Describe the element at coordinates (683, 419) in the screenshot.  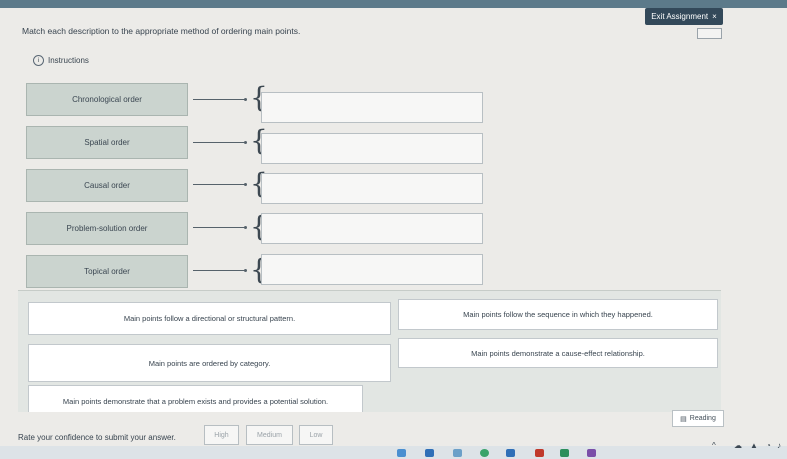
I see `book-icon: ▤` at that location.